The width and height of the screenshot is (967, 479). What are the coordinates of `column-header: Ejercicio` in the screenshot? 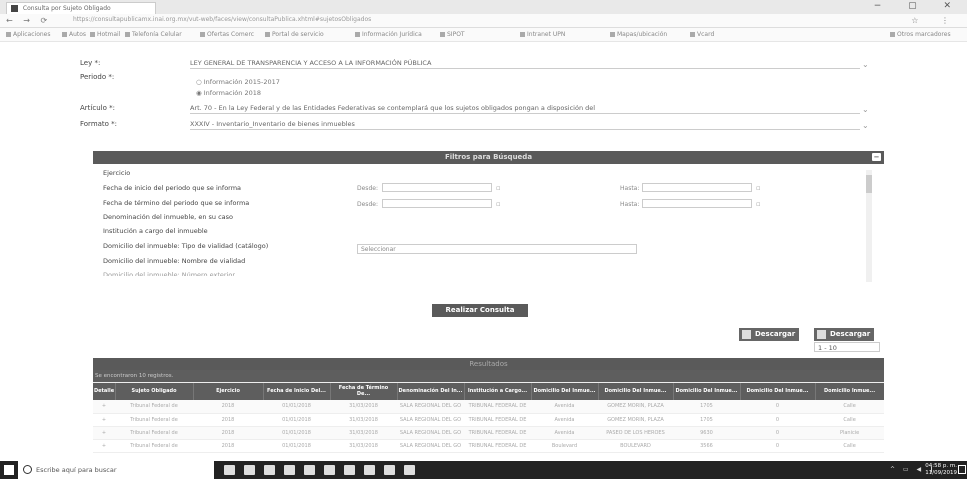 It's located at (228, 391).